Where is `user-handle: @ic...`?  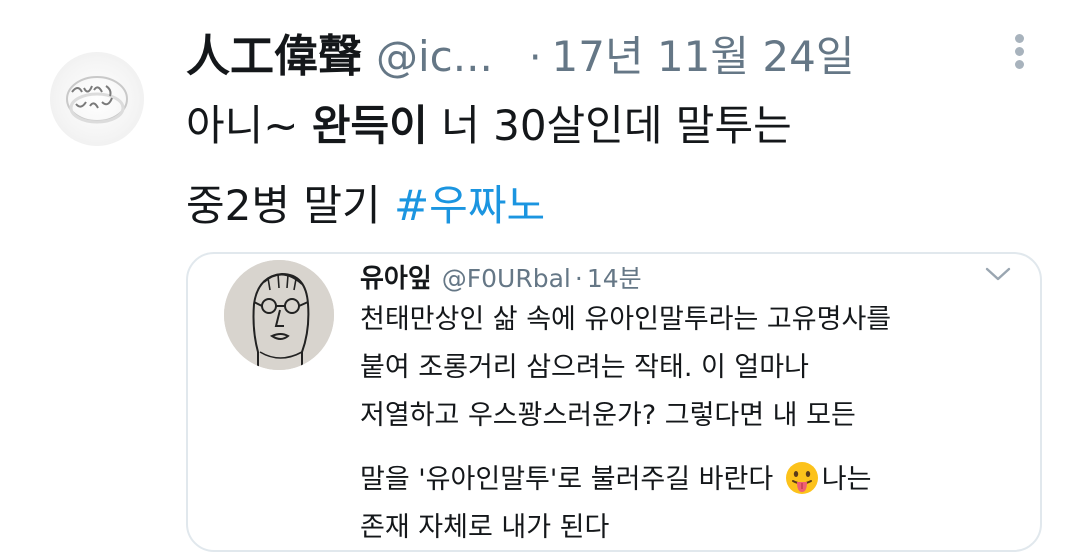
user-handle: @ic... is located at coordinates (434, 56).